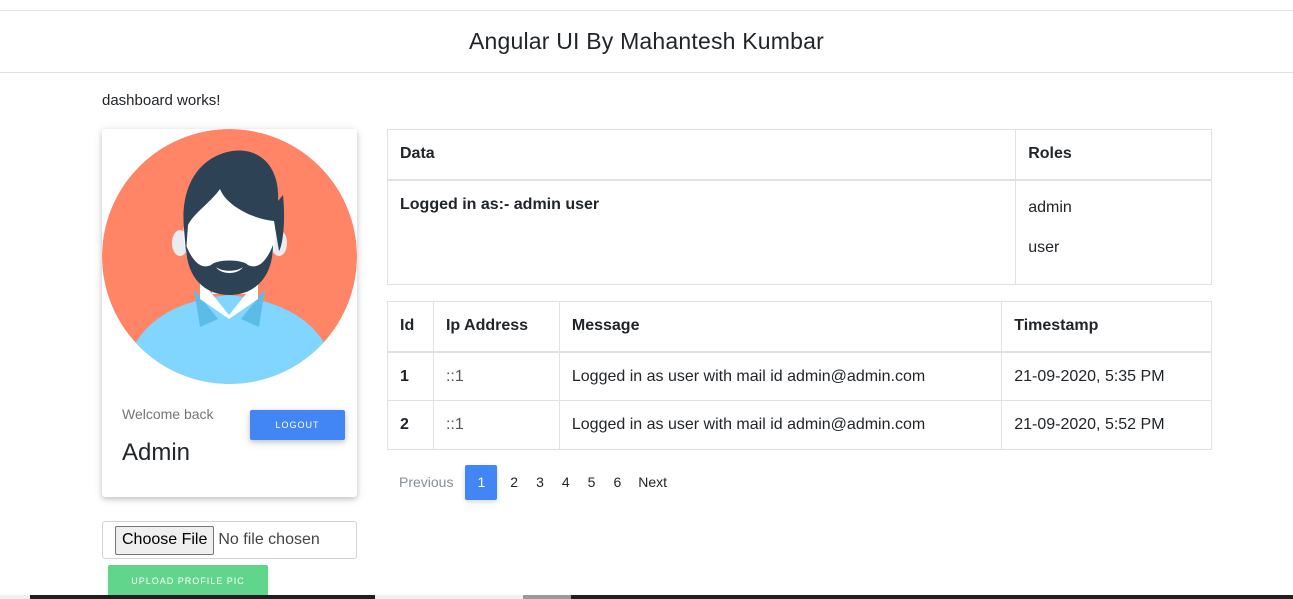 The height and width of the screenshot is (599, 1293). What do you see at coordinates (297, 425) in the screenshot?
I see `logout-button: LOGOUT` at bounding box center [297, 425].